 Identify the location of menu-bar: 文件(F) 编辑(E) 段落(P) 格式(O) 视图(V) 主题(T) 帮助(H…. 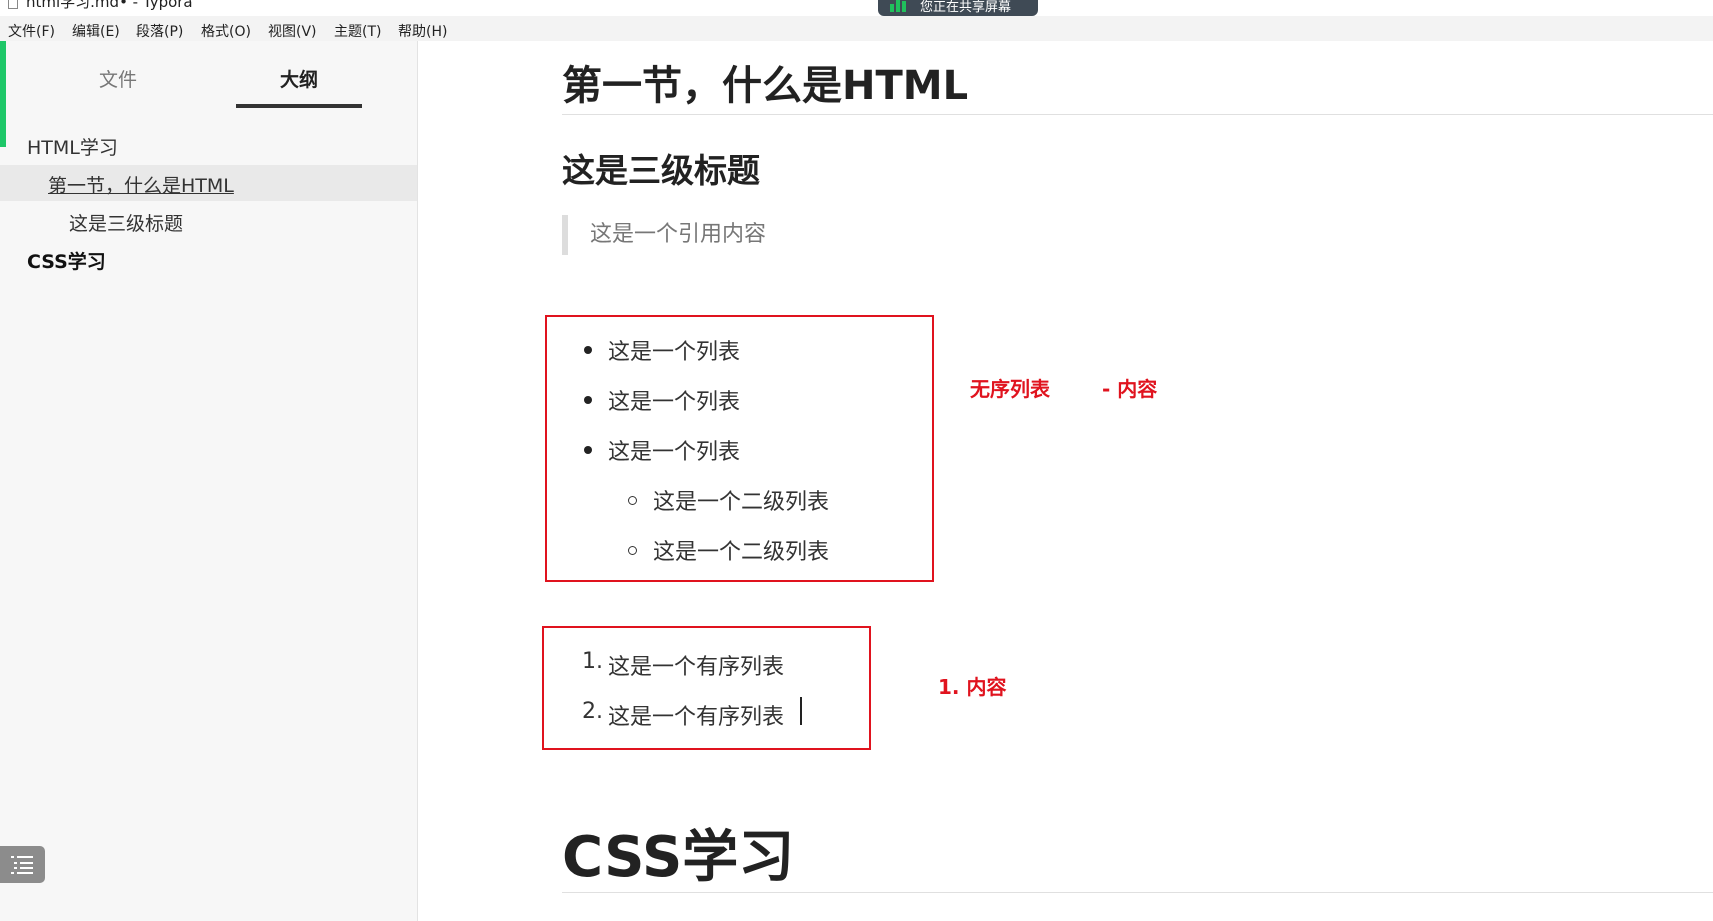
(856, 28).